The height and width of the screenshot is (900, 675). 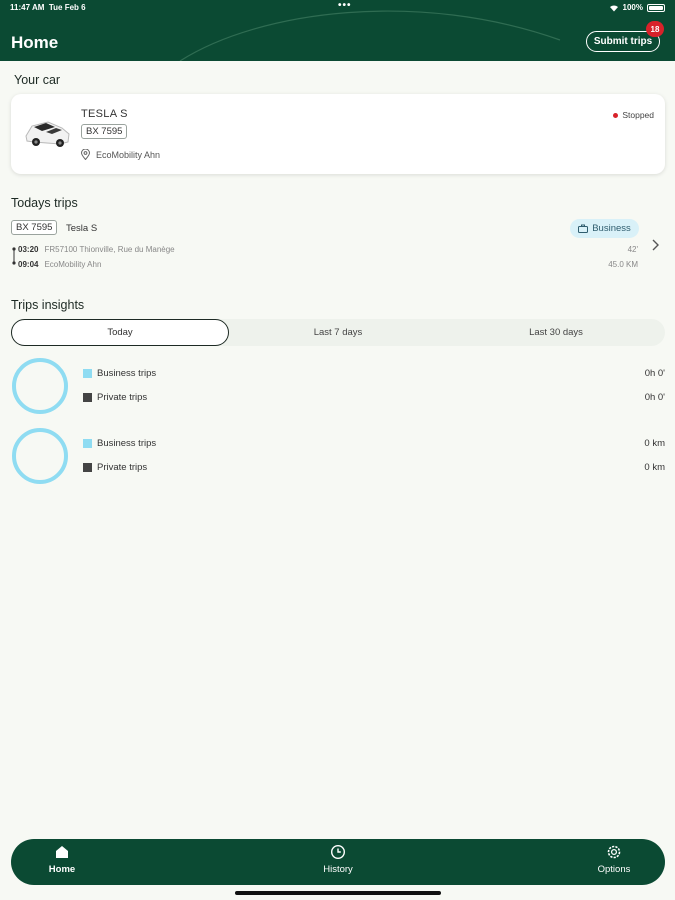 I want to click on home-indicator, so click(x=338, y=893).